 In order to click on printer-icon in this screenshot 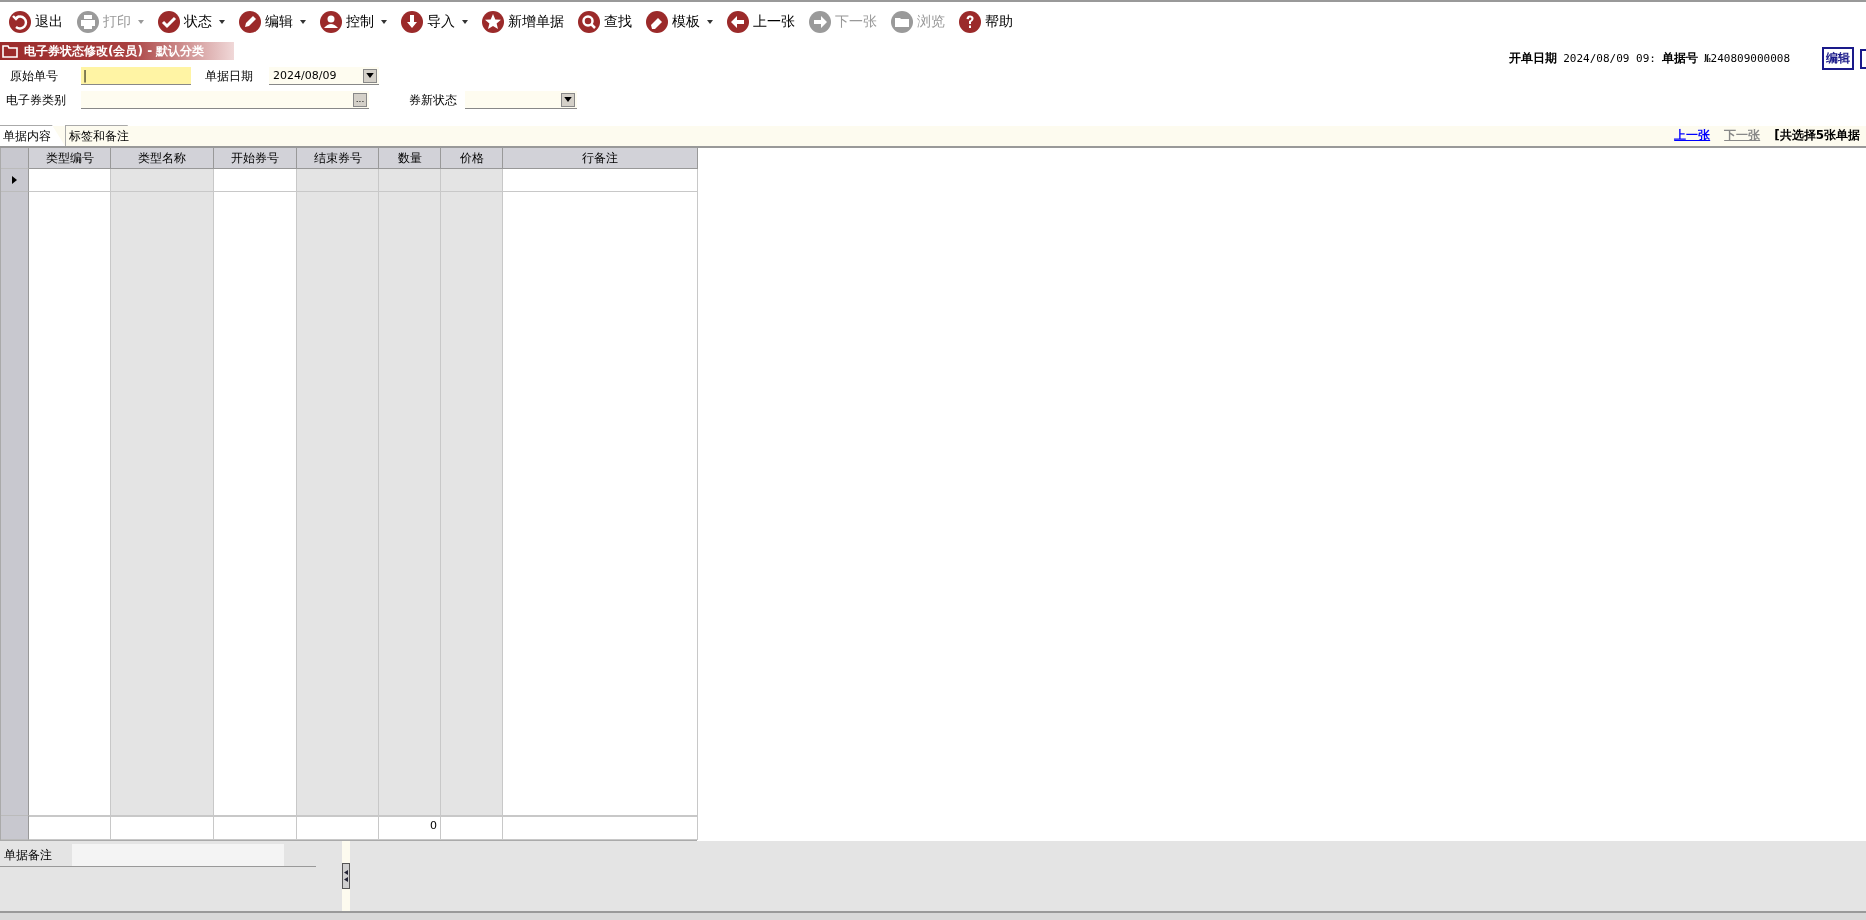, I will do `click(88, 22)`.